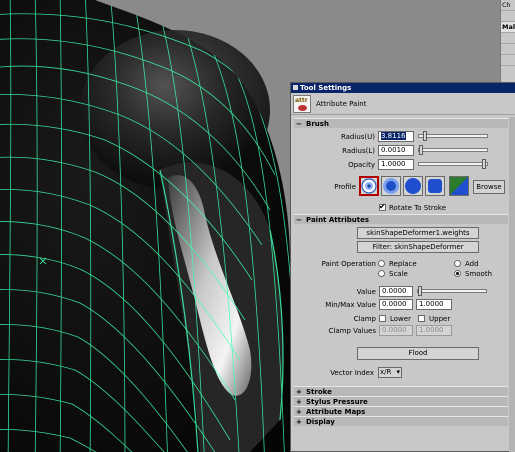 The height and width of the screenshot is (452, 515). I want to click on clamp-values-label: Clamp Values, so click(352, 331).